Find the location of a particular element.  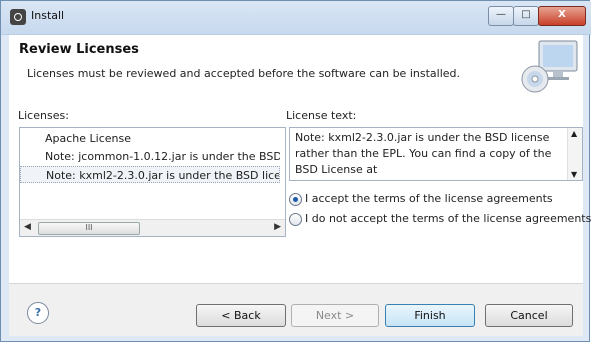

wizard-footer: ? < Back Next > Finish Cancel is located at coordinates (296, 309).